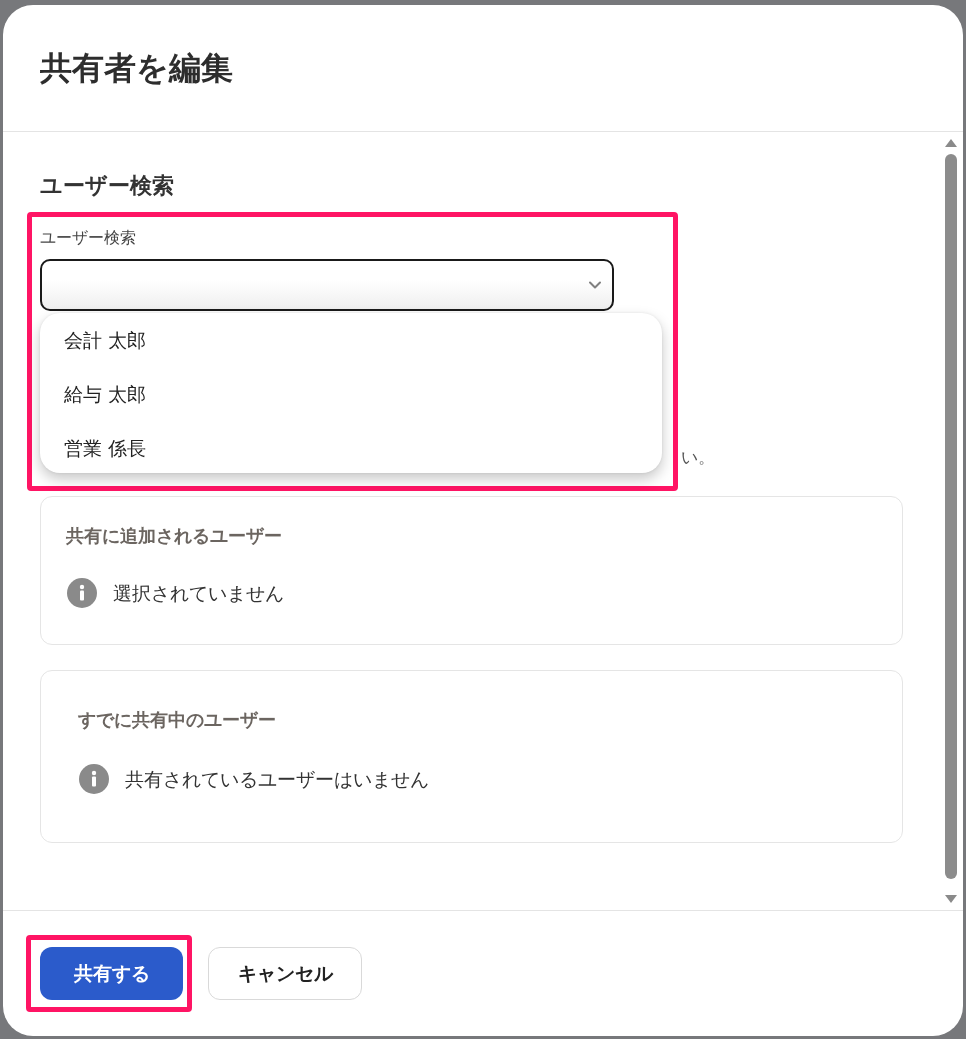 The width and height of the screenshot is (966, 1039). Describe the element at coordinates (951, 143) in the screenshot. I see `scroll-up-arrow-icon` at that location.